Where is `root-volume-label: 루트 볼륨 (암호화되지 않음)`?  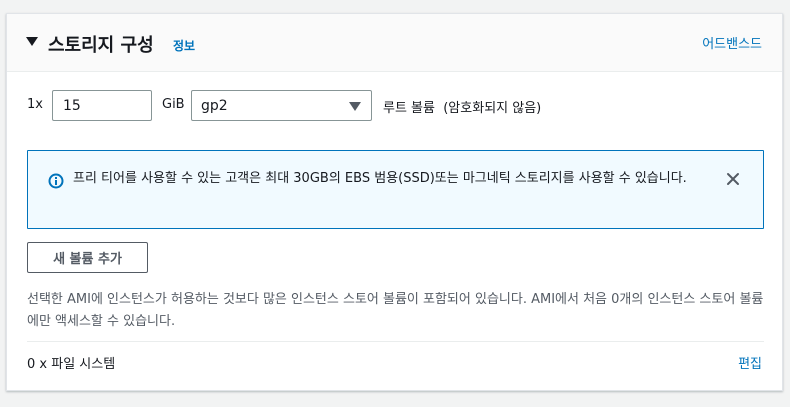
root-volume-label: 루트 볼륨 (암호화되지 않음) is located at coordinates (462, 108).